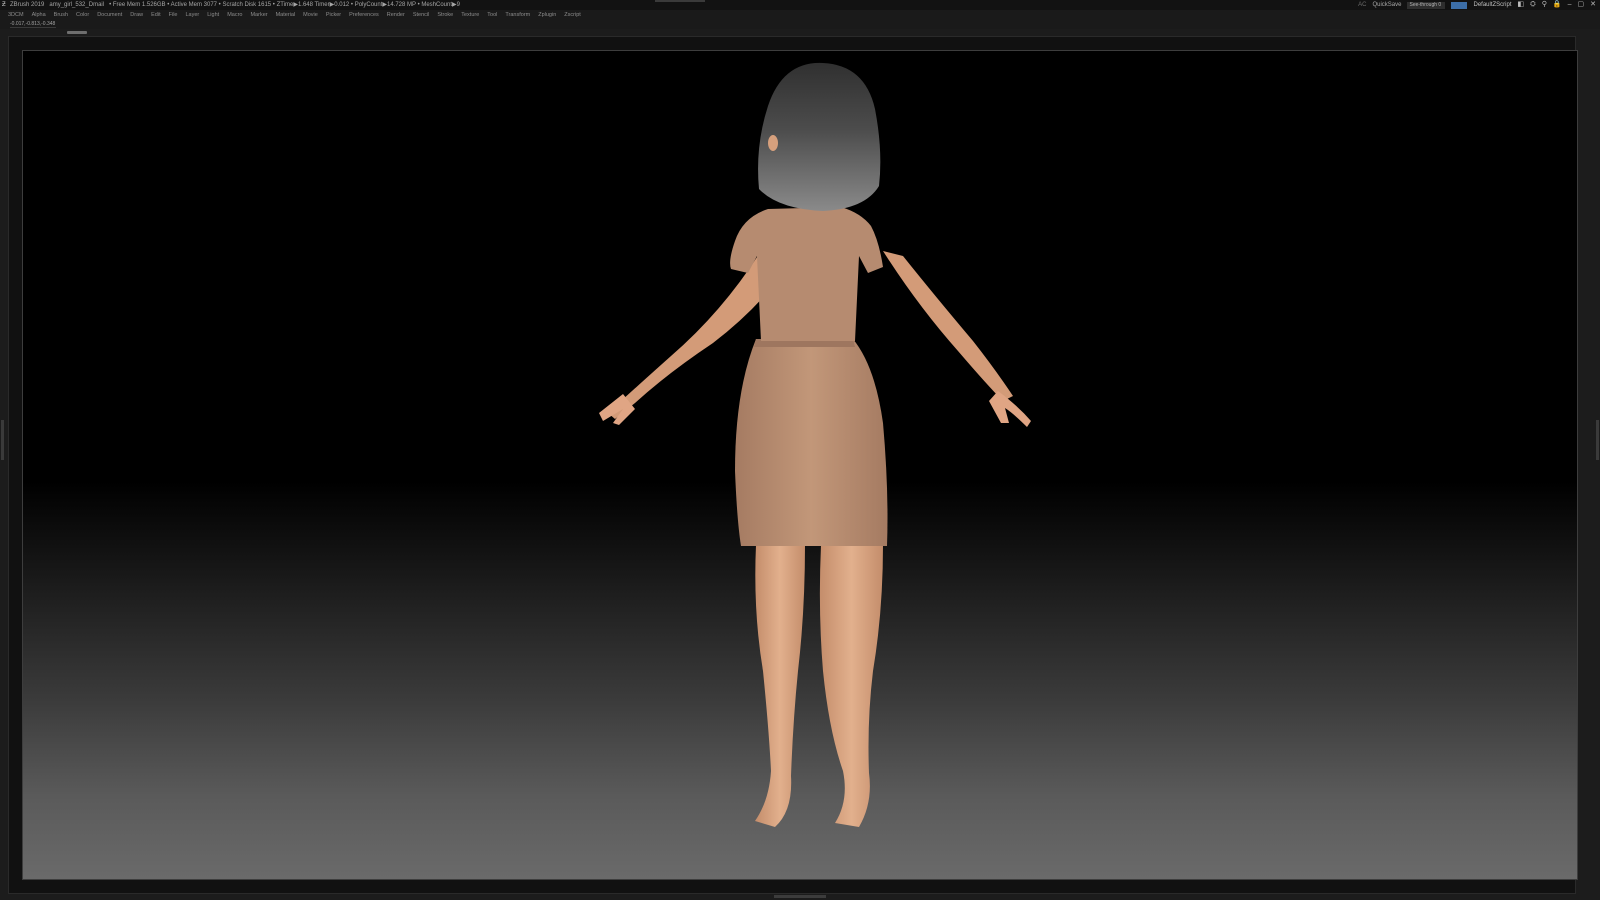  Describe the element at coordinates (1459, 5) in the screenshot. I see `menus-button` at that location.